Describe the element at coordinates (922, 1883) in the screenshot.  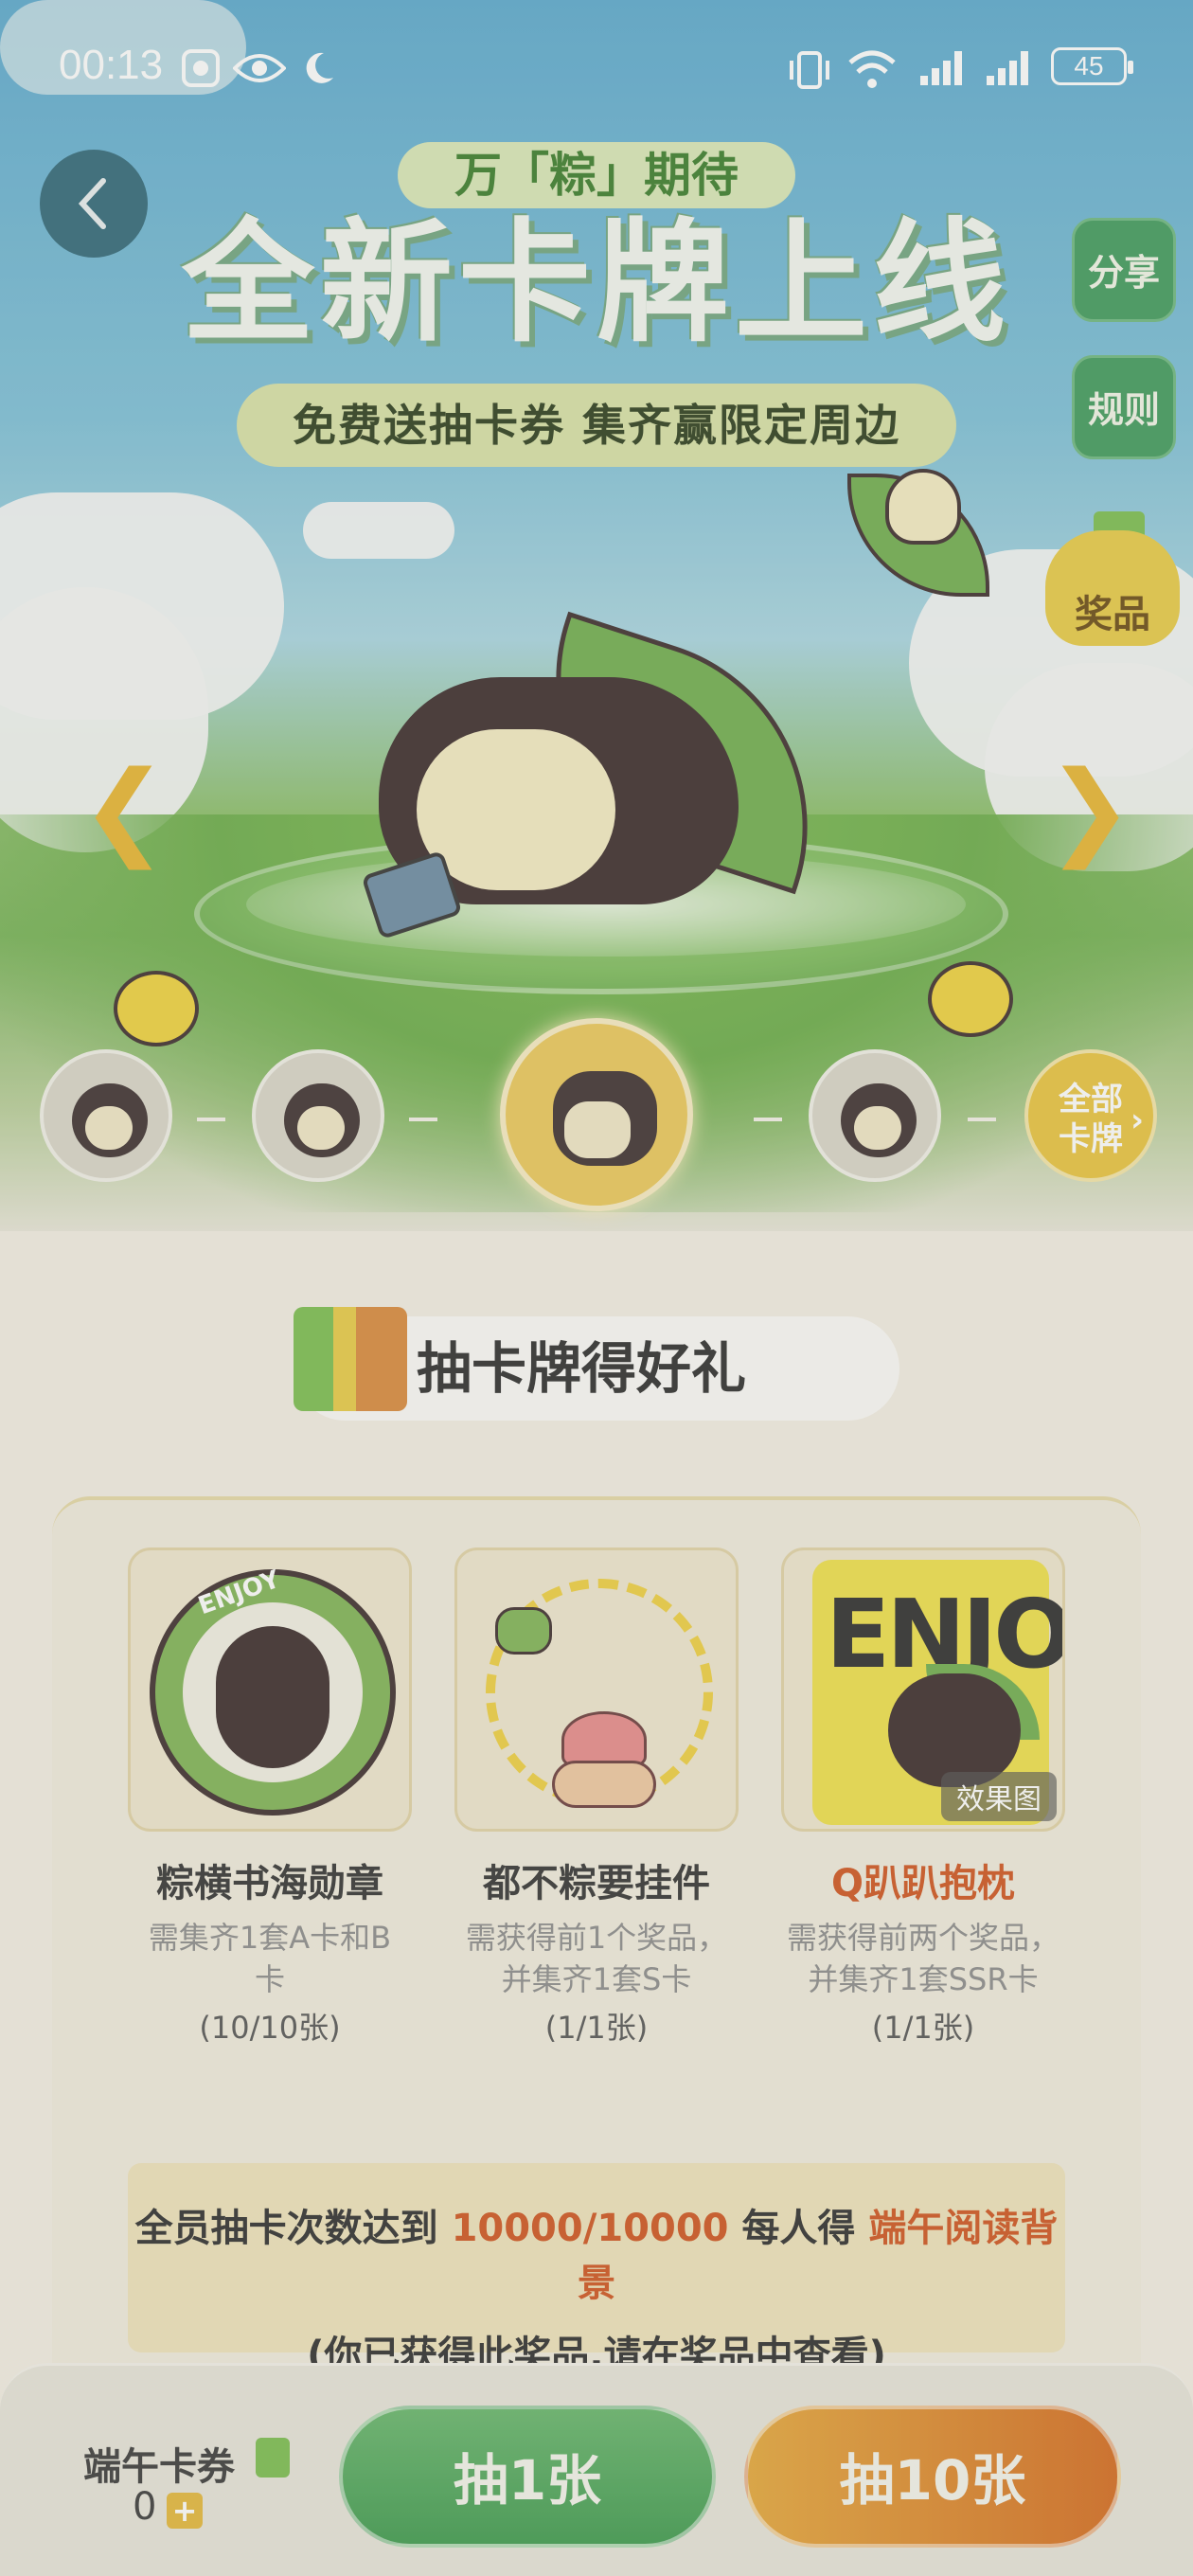
I see `prize-name: Q趴趴抱枕` at that location.